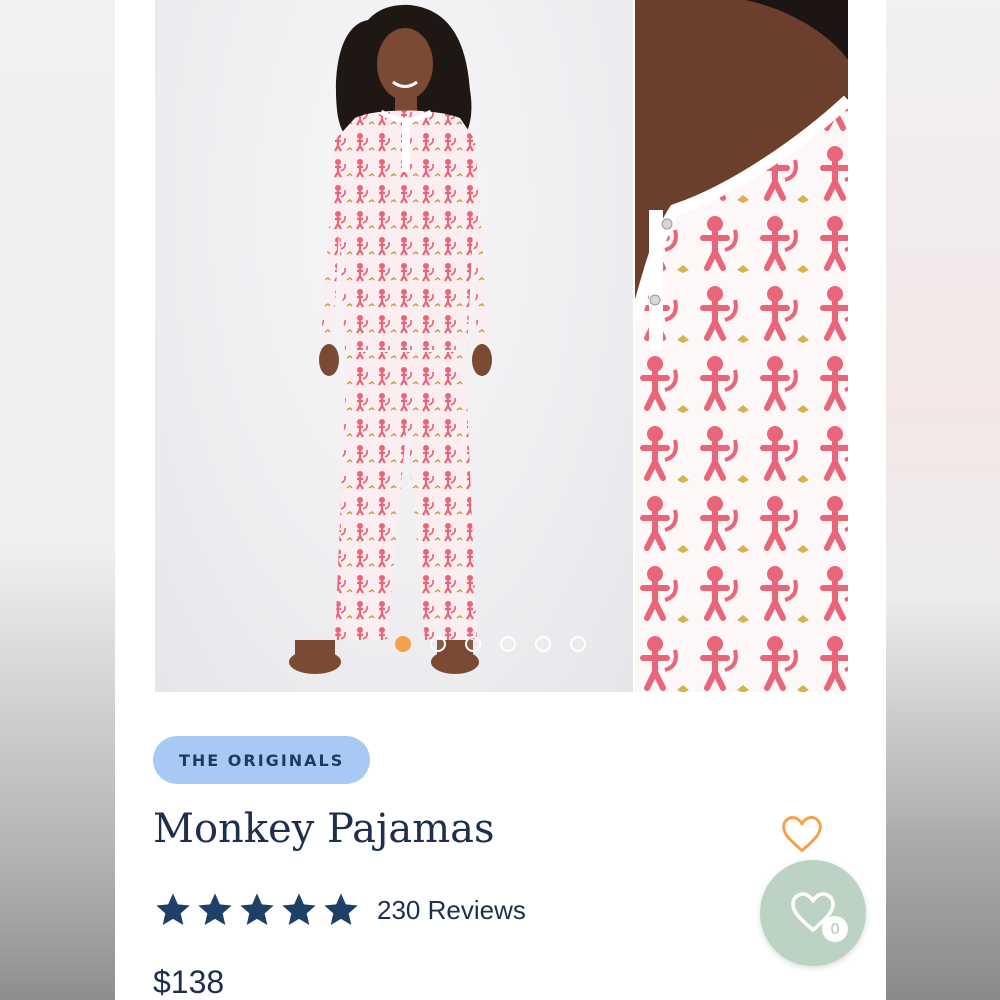 This screenshot has height=1000, width=1000. I want to click on collection-badge: THE ORIGINALS, so click(262, 760).